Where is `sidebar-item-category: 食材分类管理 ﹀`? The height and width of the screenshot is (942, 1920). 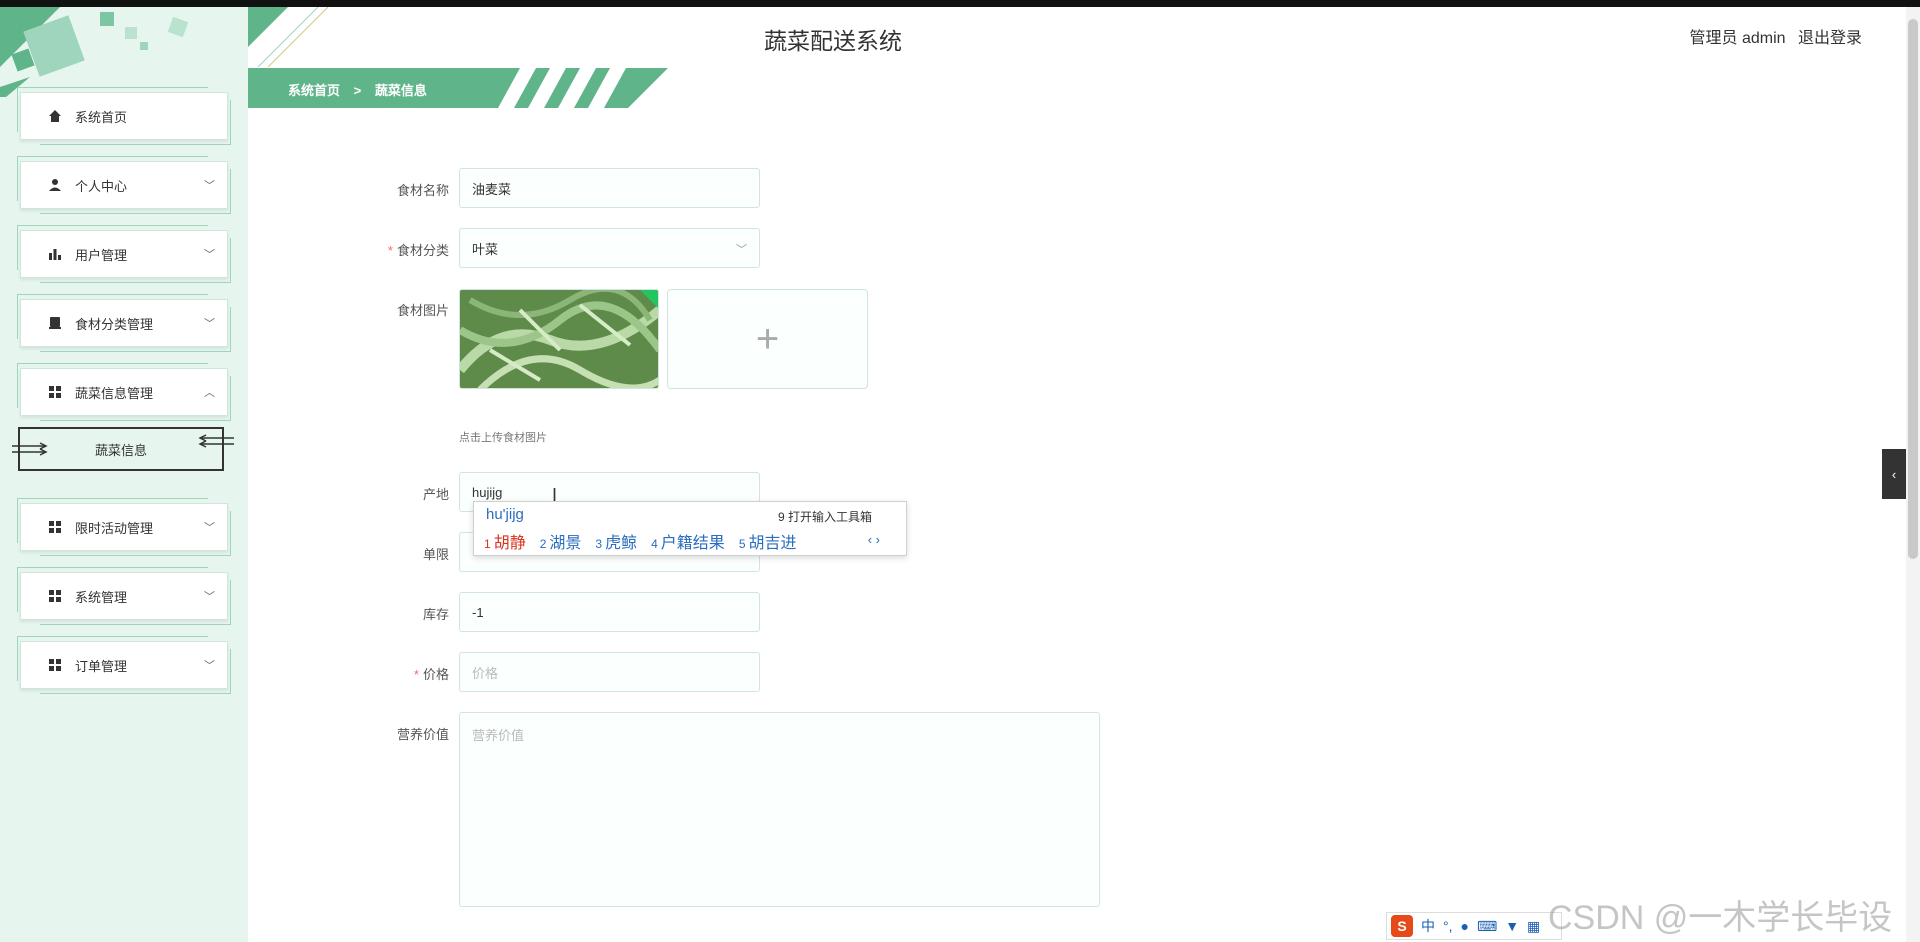 sidebar-item-category: 食材分类管理 ﹀ is located at coordinates (124, 323).